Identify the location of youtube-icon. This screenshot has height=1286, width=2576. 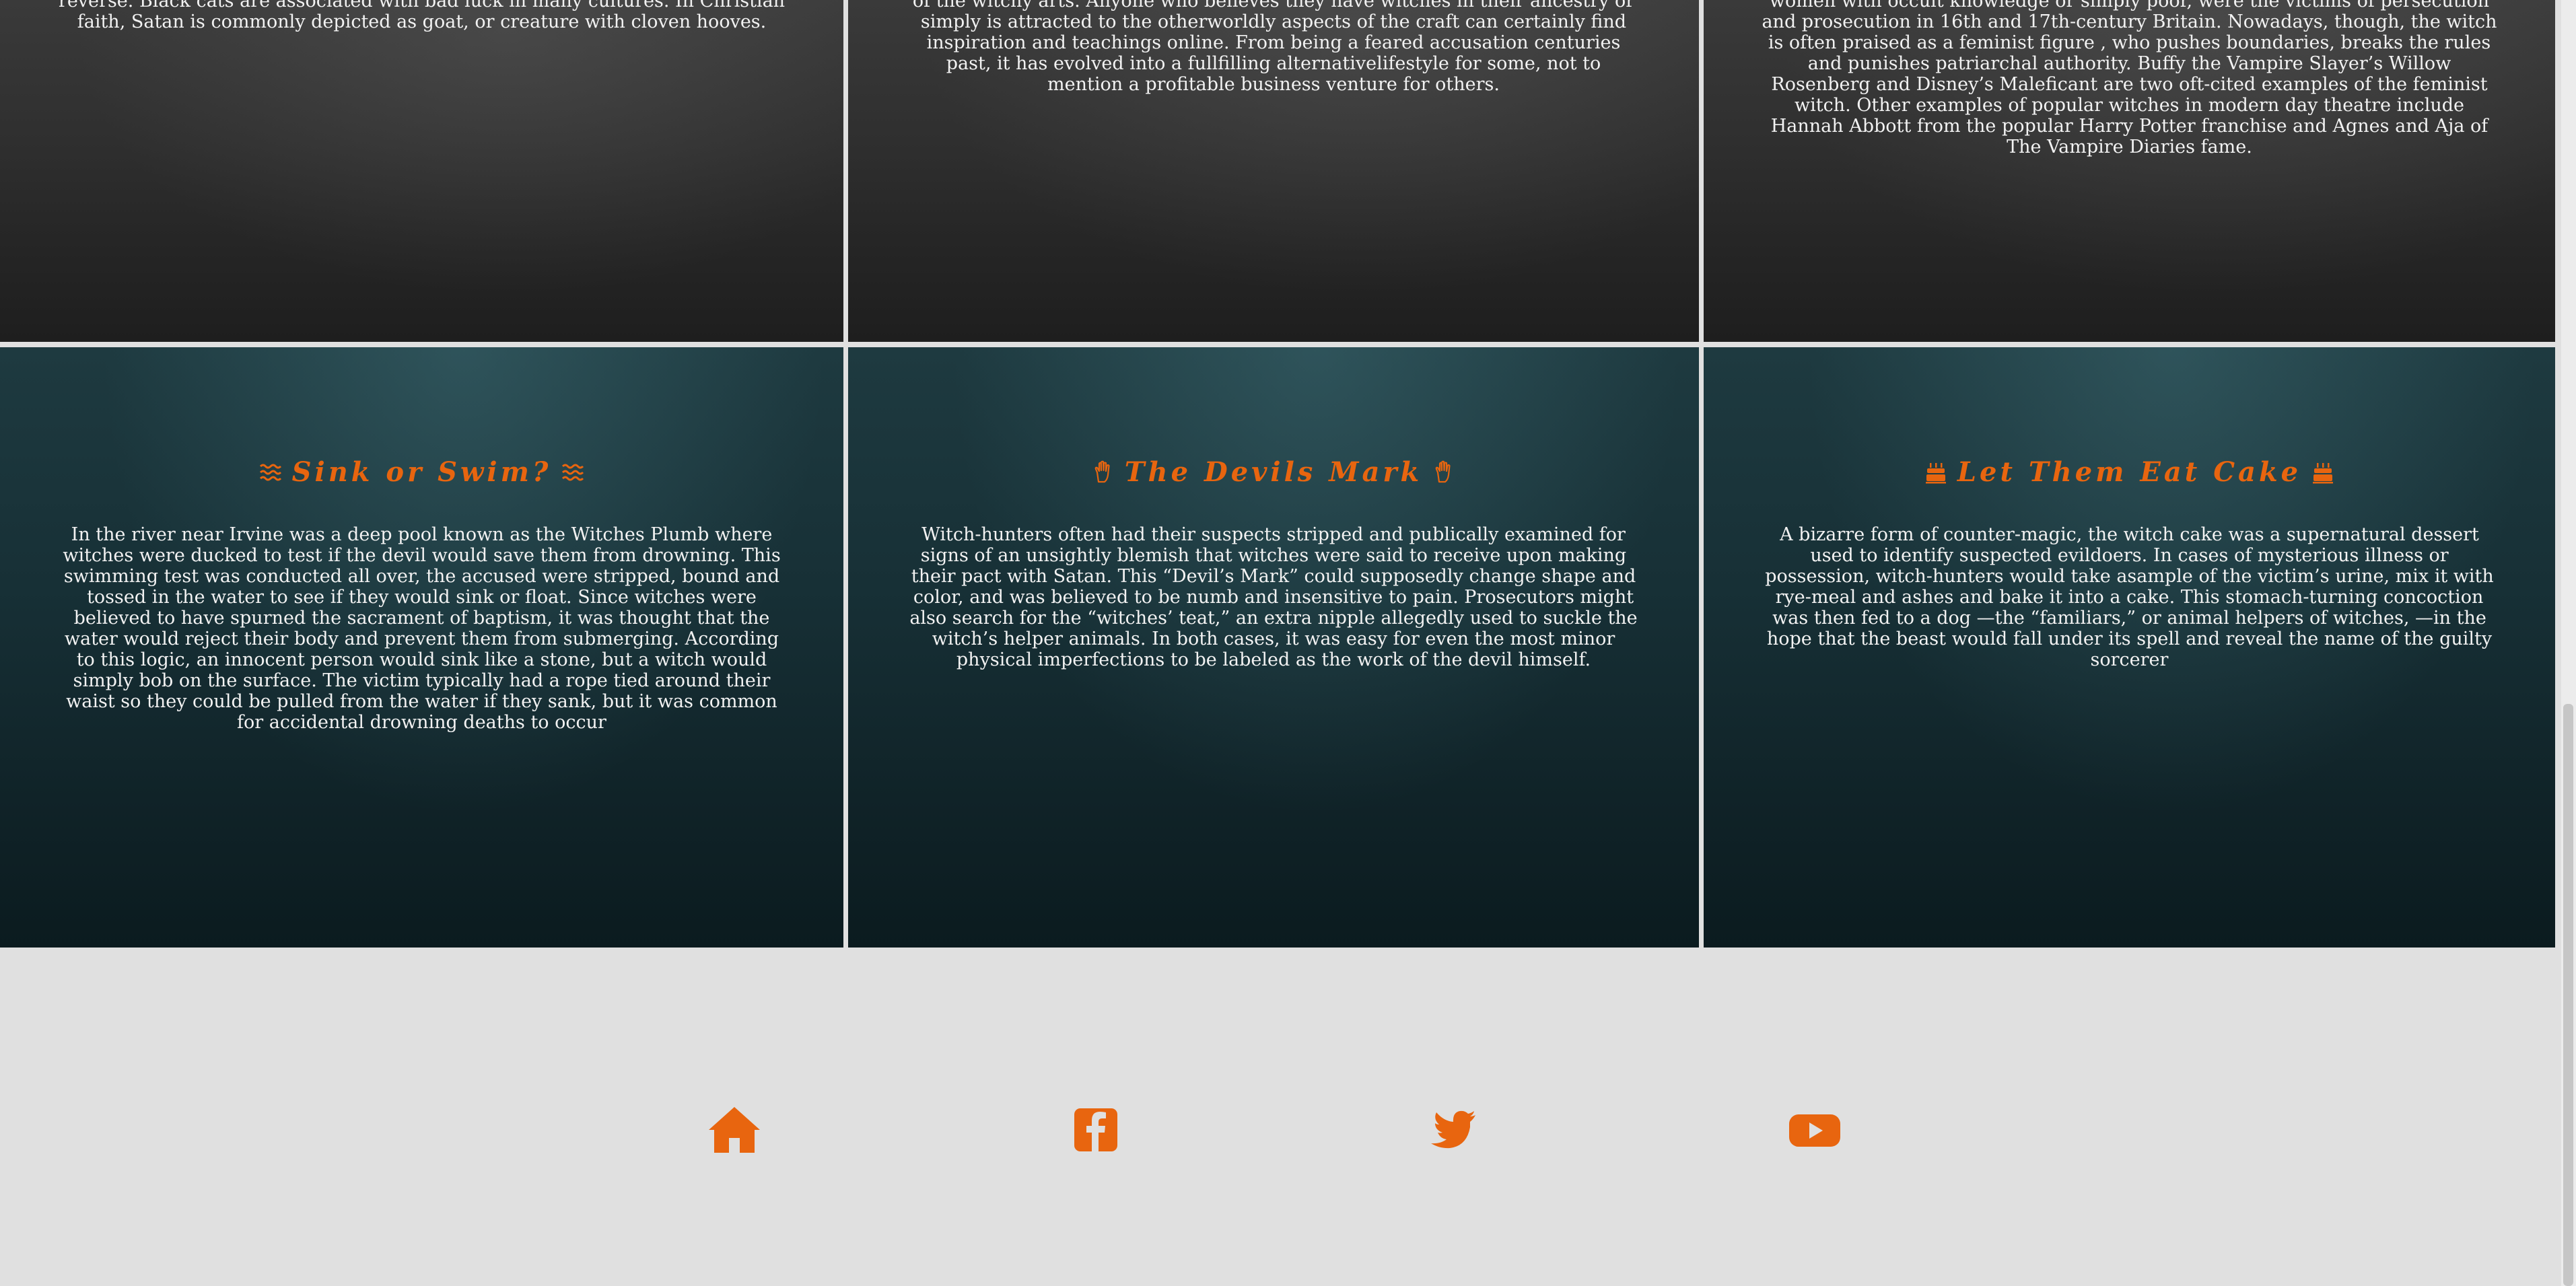
(1814, 1130).